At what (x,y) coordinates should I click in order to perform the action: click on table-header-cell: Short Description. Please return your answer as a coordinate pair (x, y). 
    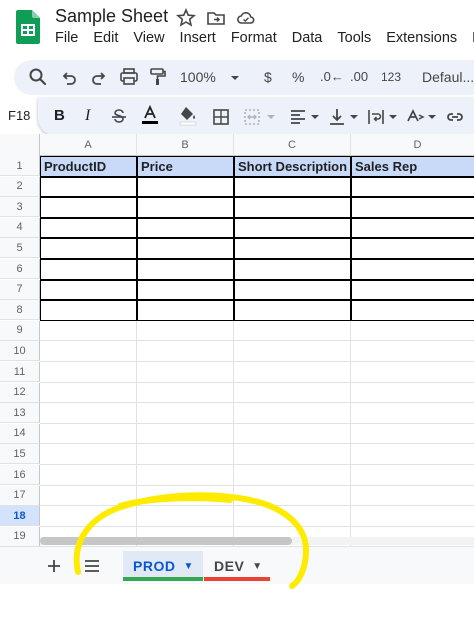
    Looking at the image, I should click on (292, 166).